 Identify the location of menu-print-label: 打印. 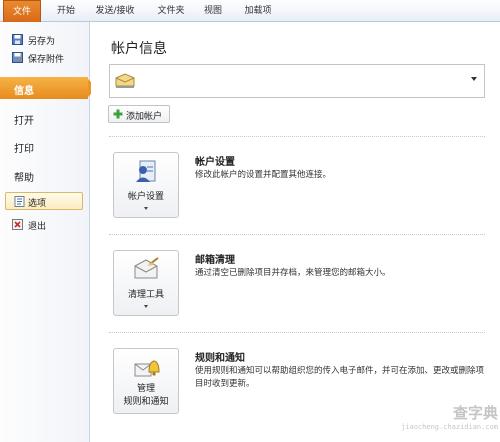
(24, 149).